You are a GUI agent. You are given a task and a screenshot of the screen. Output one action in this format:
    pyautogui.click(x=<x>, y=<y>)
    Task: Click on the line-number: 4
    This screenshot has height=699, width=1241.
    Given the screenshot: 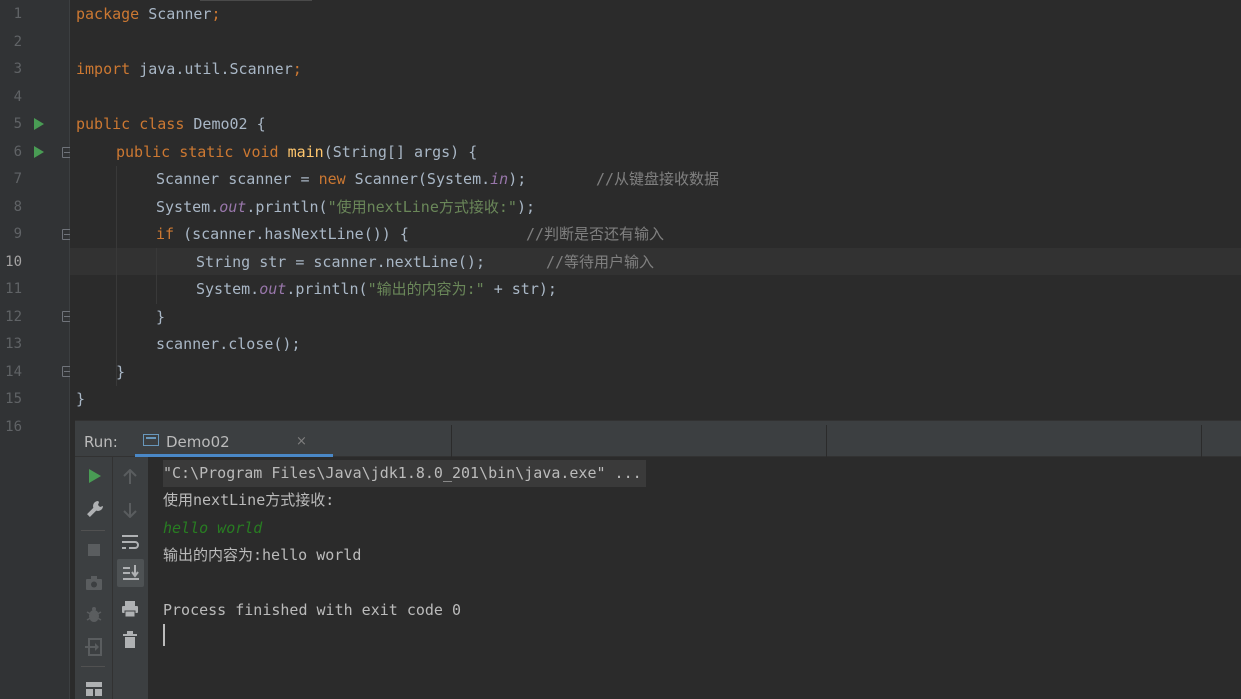 What is the action you would take?
    pyautogui.click(x=17, y=97)
    